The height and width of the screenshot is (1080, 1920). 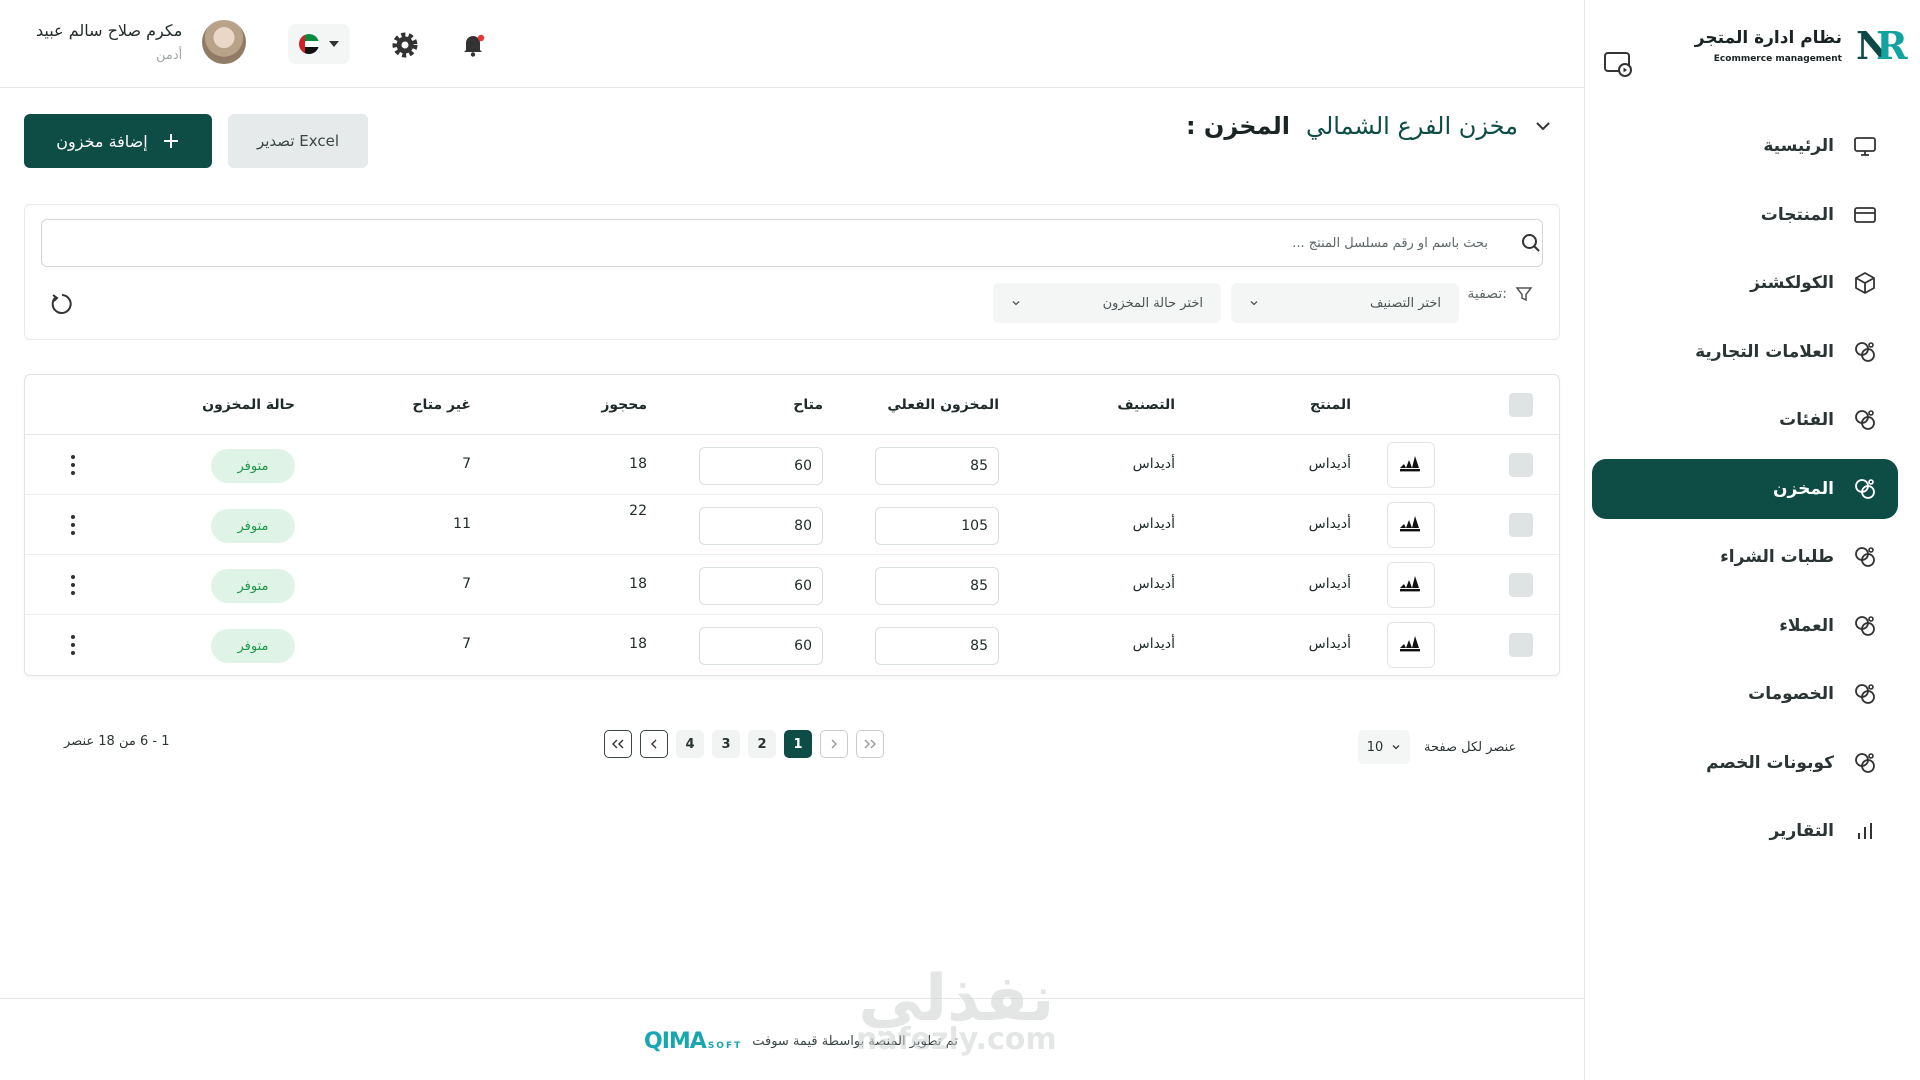 What do you see at coordinates (1345, 303) in the screenshot?
I see `category-dropdown: اختر التصنيف` at bounding box center [1345, 303].